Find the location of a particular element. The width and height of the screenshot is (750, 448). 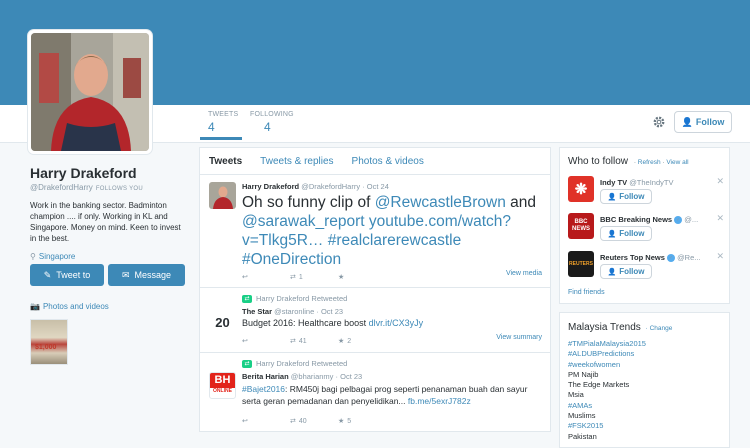

refresh-link: Refresh is located at coordinates (649, 162).